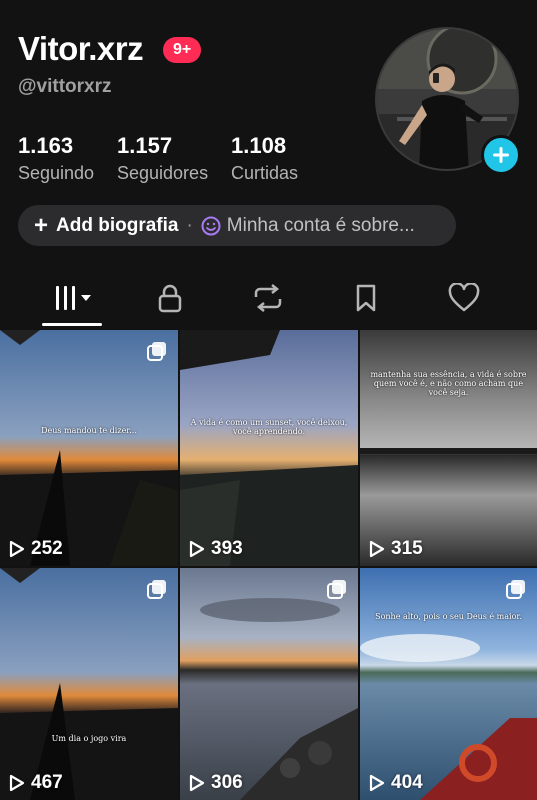  Describe the element at coordinates (145, 145) in the screenshot. I see `followers-count: 1.157` at that location.